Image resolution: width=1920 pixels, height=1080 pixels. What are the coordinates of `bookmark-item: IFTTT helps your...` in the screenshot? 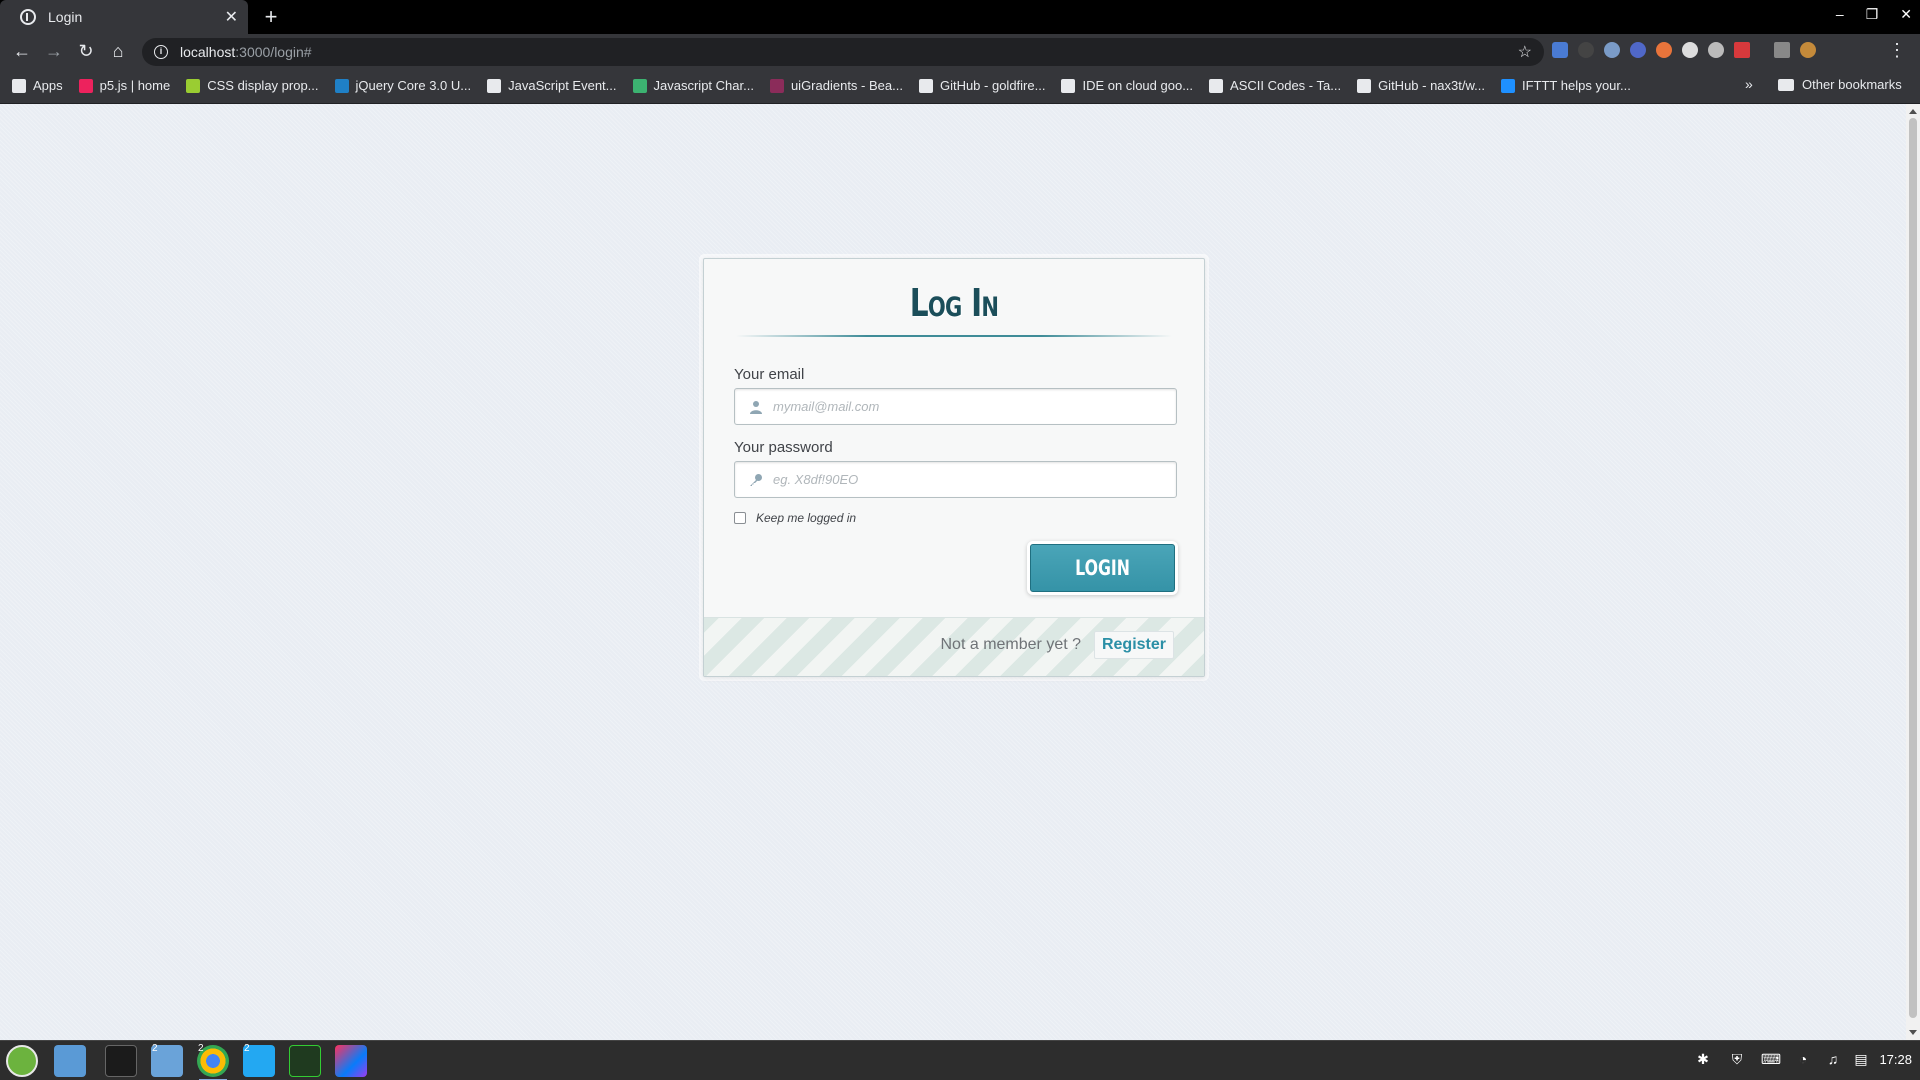 It's located at (1566, 85).